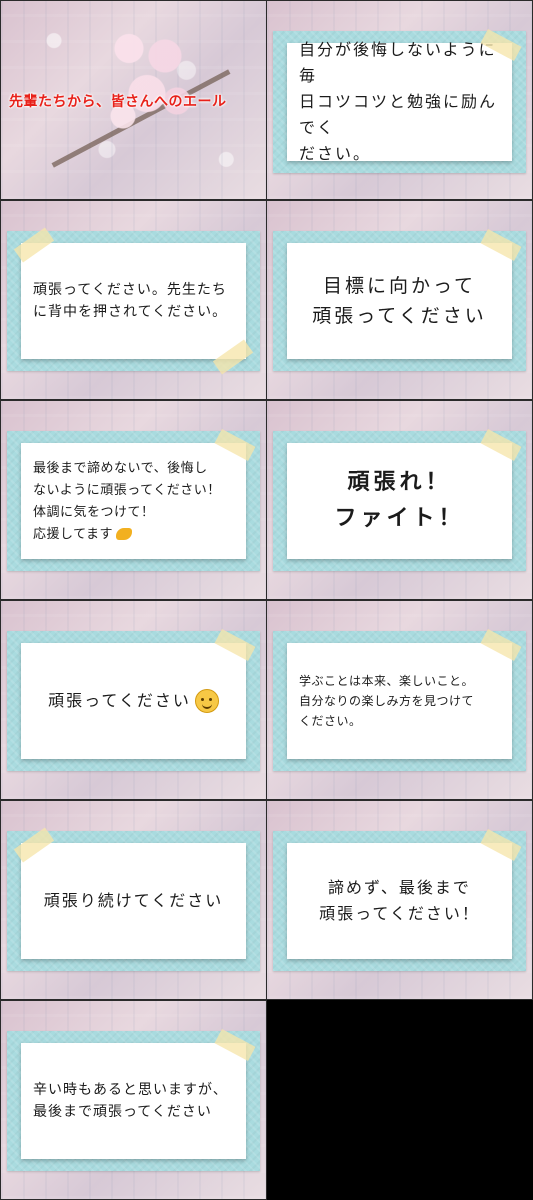 The image size is (533, 1200). I want to click on message-paper: 頑張れ！ ファイト！, so click(399, 501).